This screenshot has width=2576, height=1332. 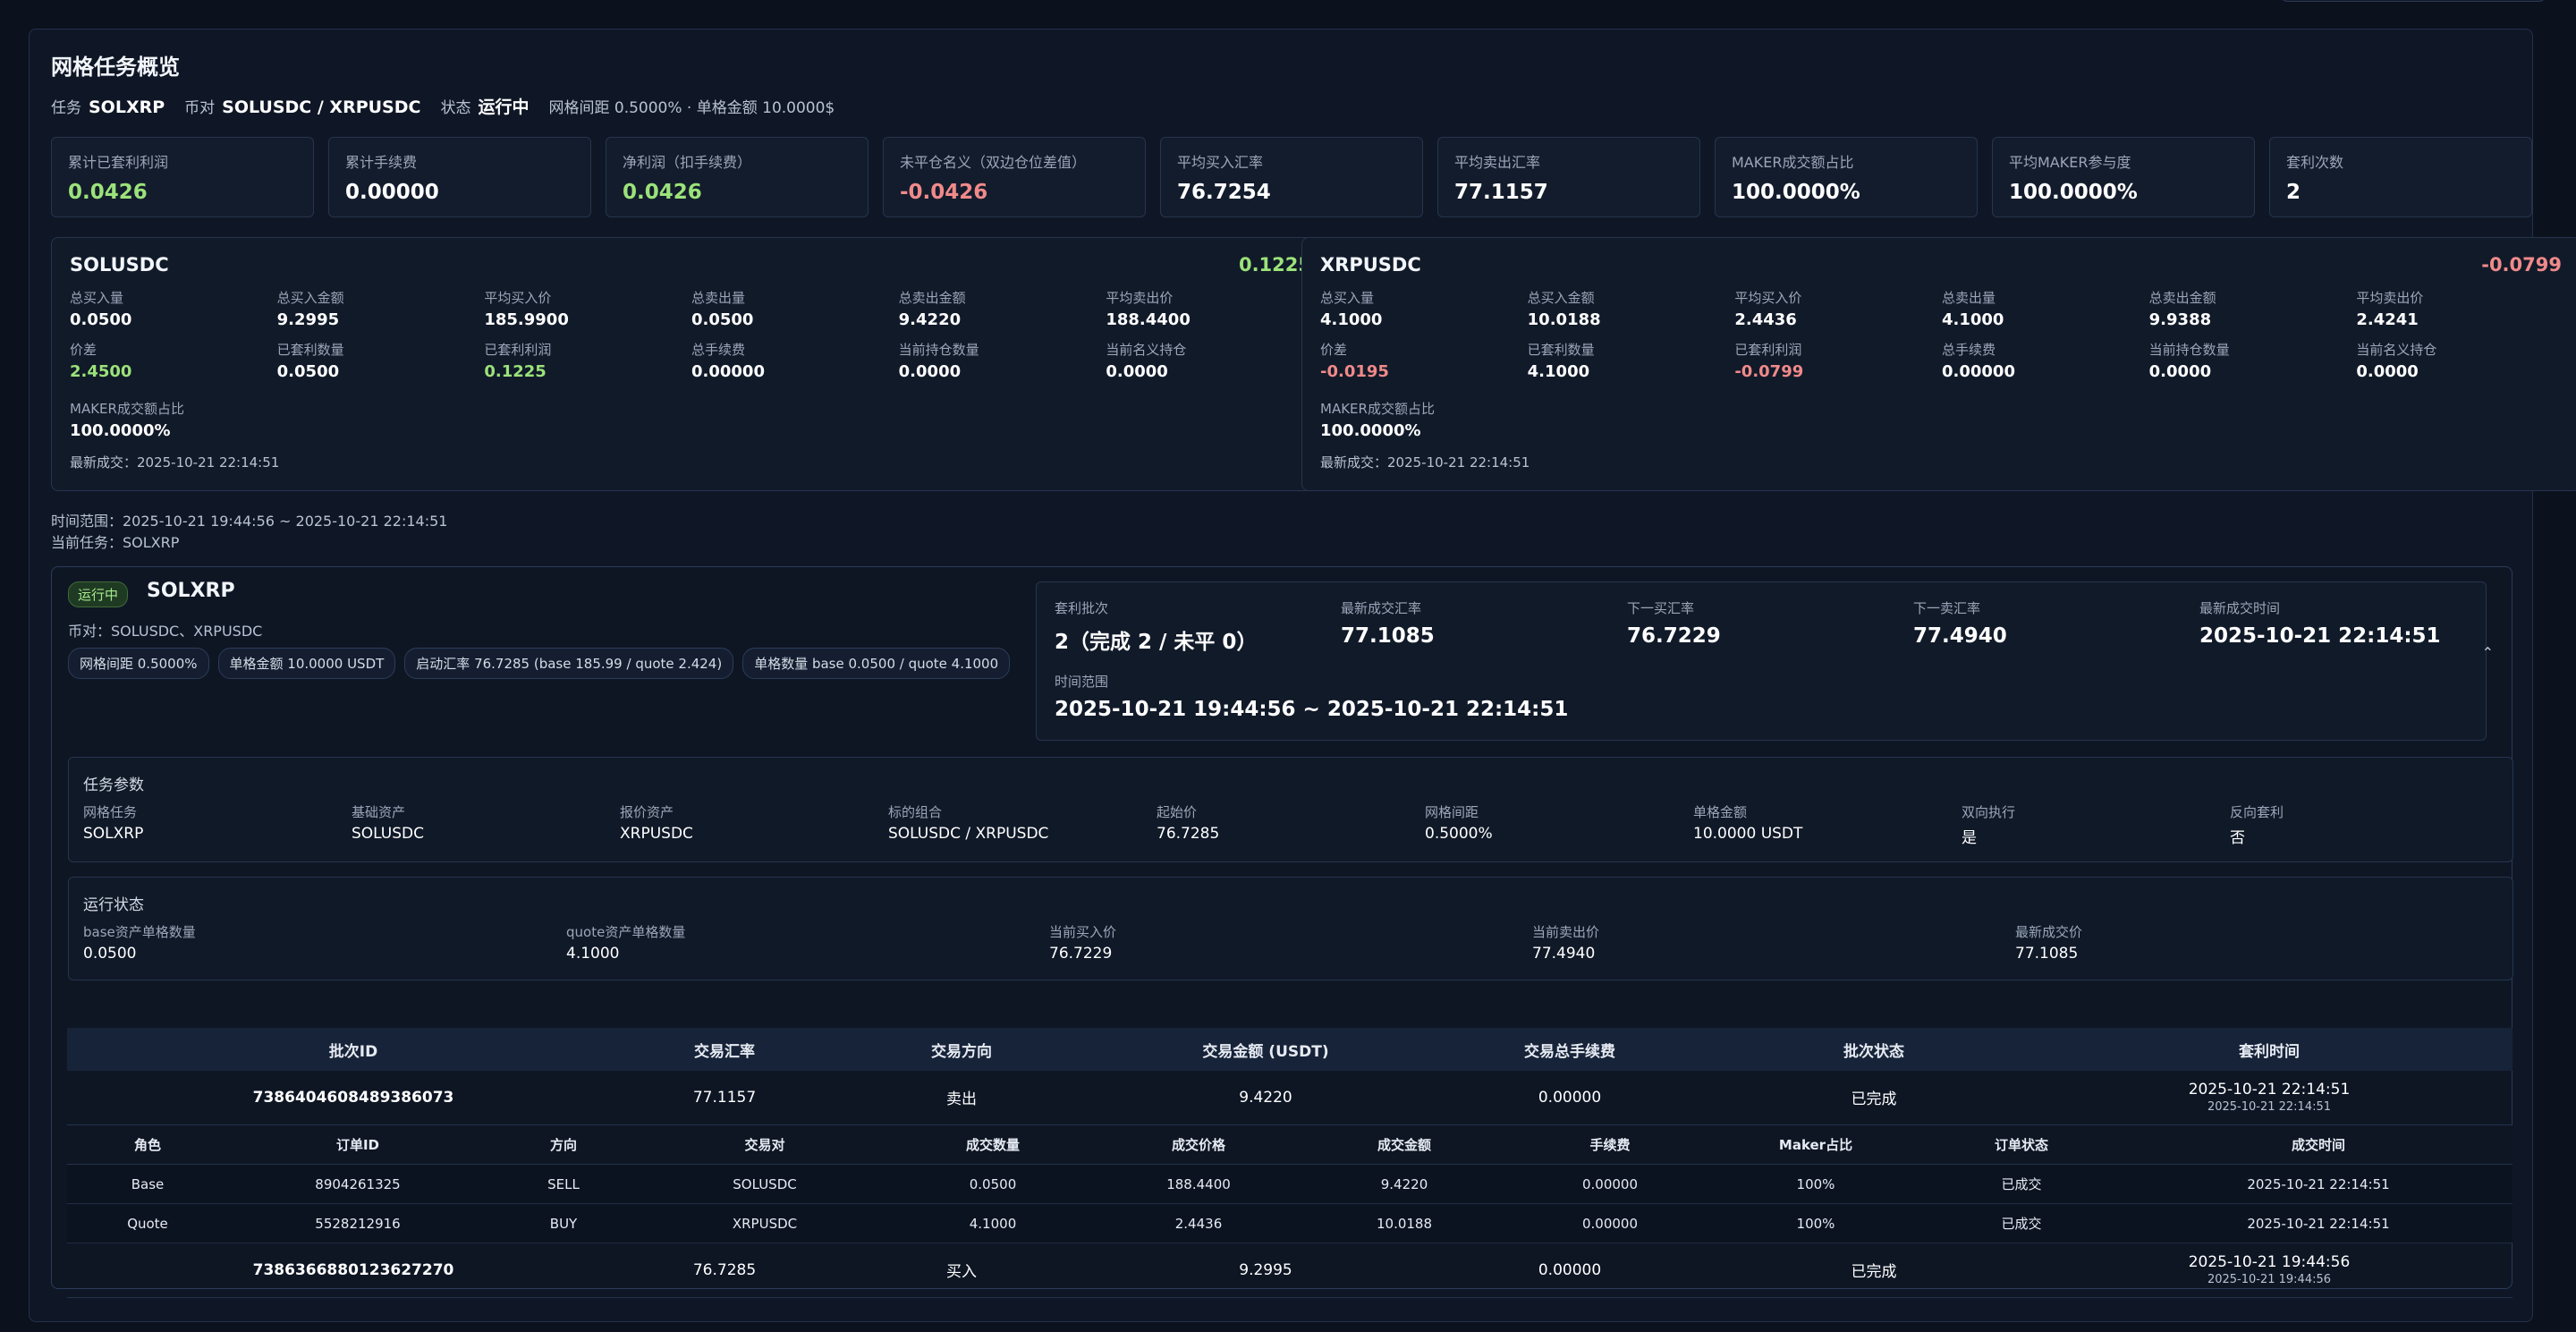 I want to click on order-fee: 0.00000, so click(x=1610, y=1223).